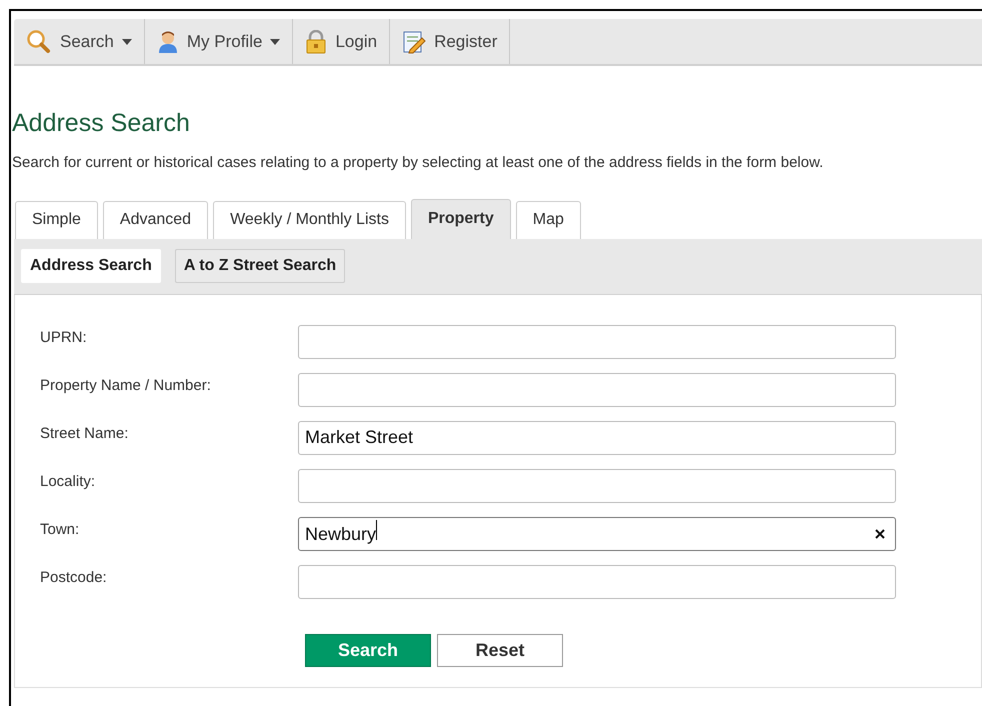 Image resolution: width=982 pixels, height=706 pixels. I want to click on field-label: Property Name / Number:, so click(125, 386).